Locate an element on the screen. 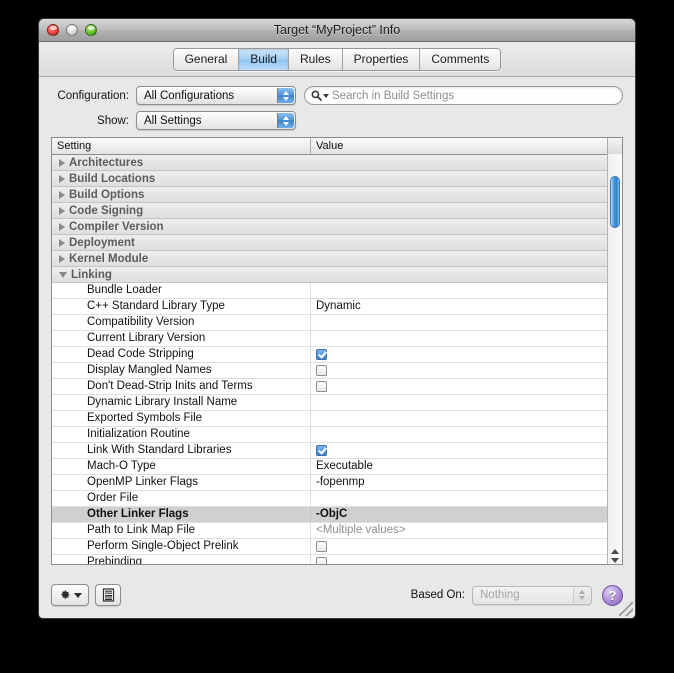 Image resolution: width=674 pixels, height=673 pixels. scroll-down-icon is located at coordinates (615, 560).